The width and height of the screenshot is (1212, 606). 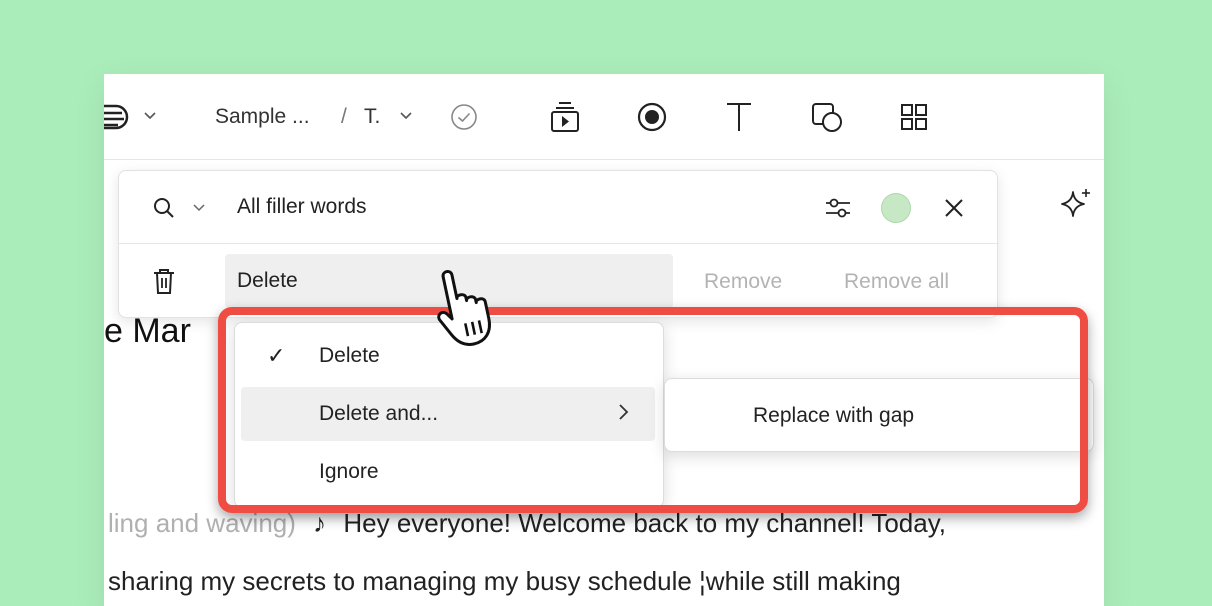 I want to click on close-icon, so click(x=954, y=208).